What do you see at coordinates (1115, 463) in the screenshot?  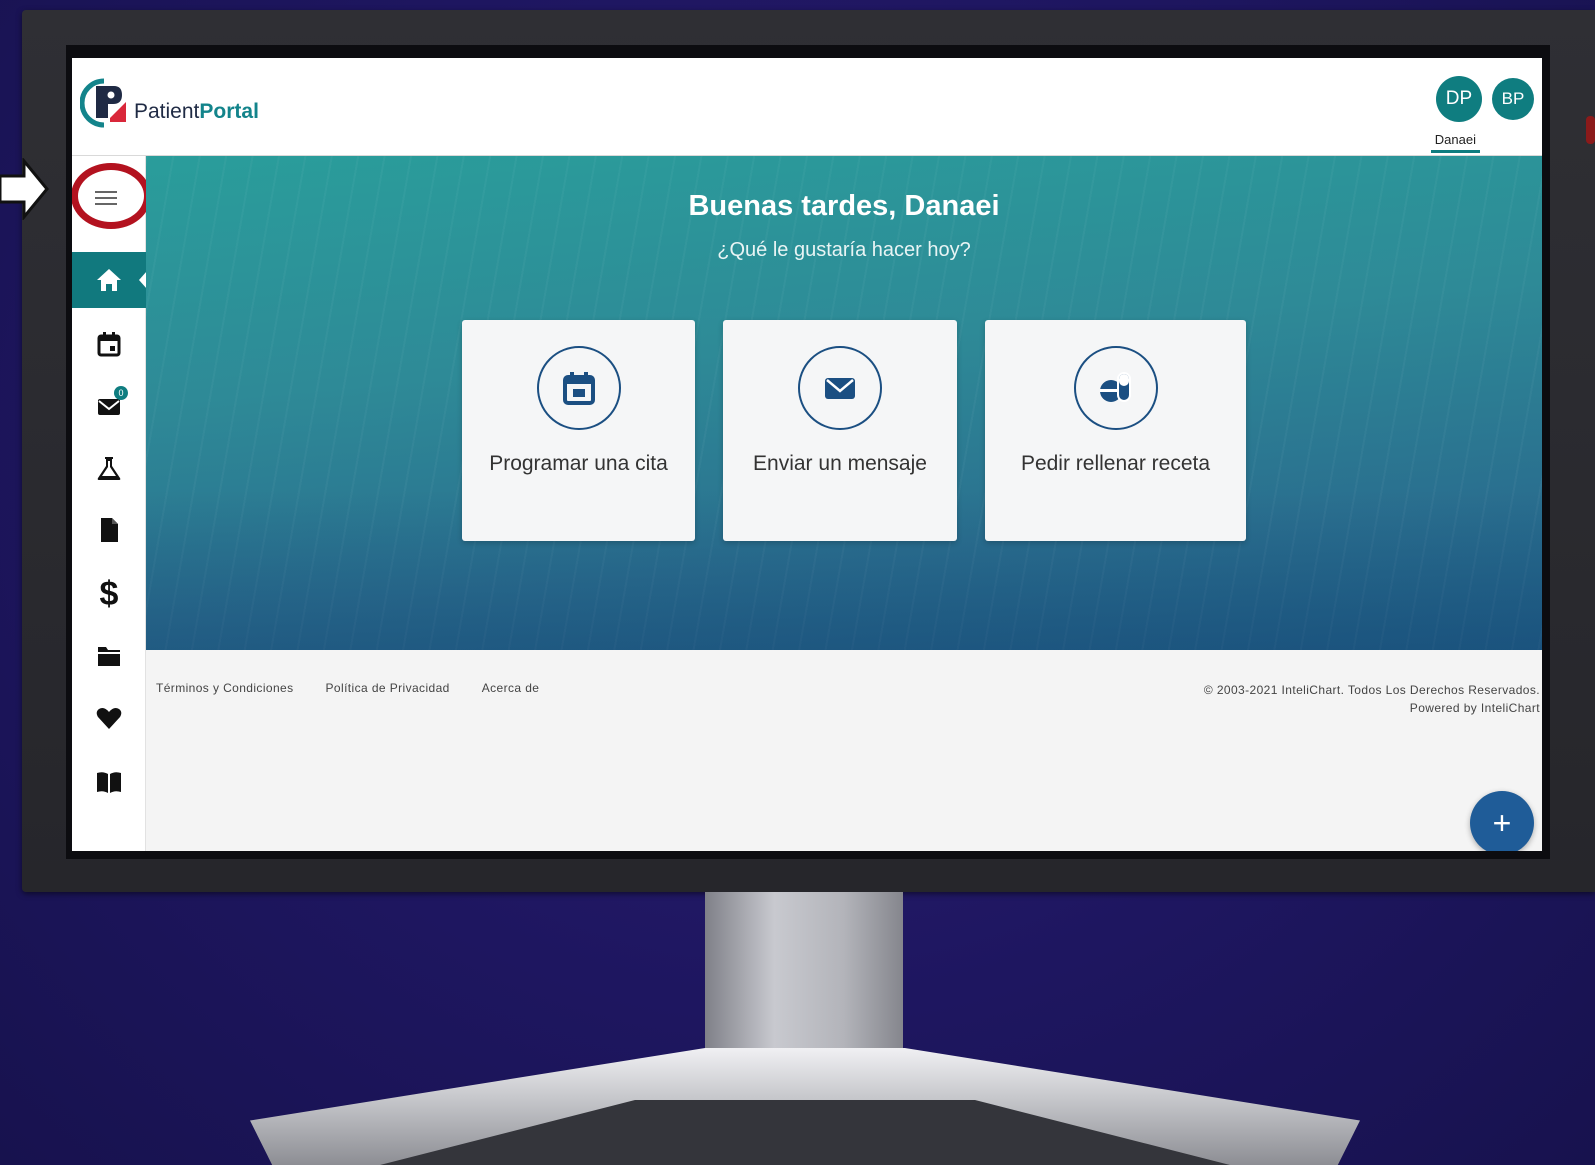 I see `card-label: Pedir rellenar receta` at bounding box center [1115, 463].